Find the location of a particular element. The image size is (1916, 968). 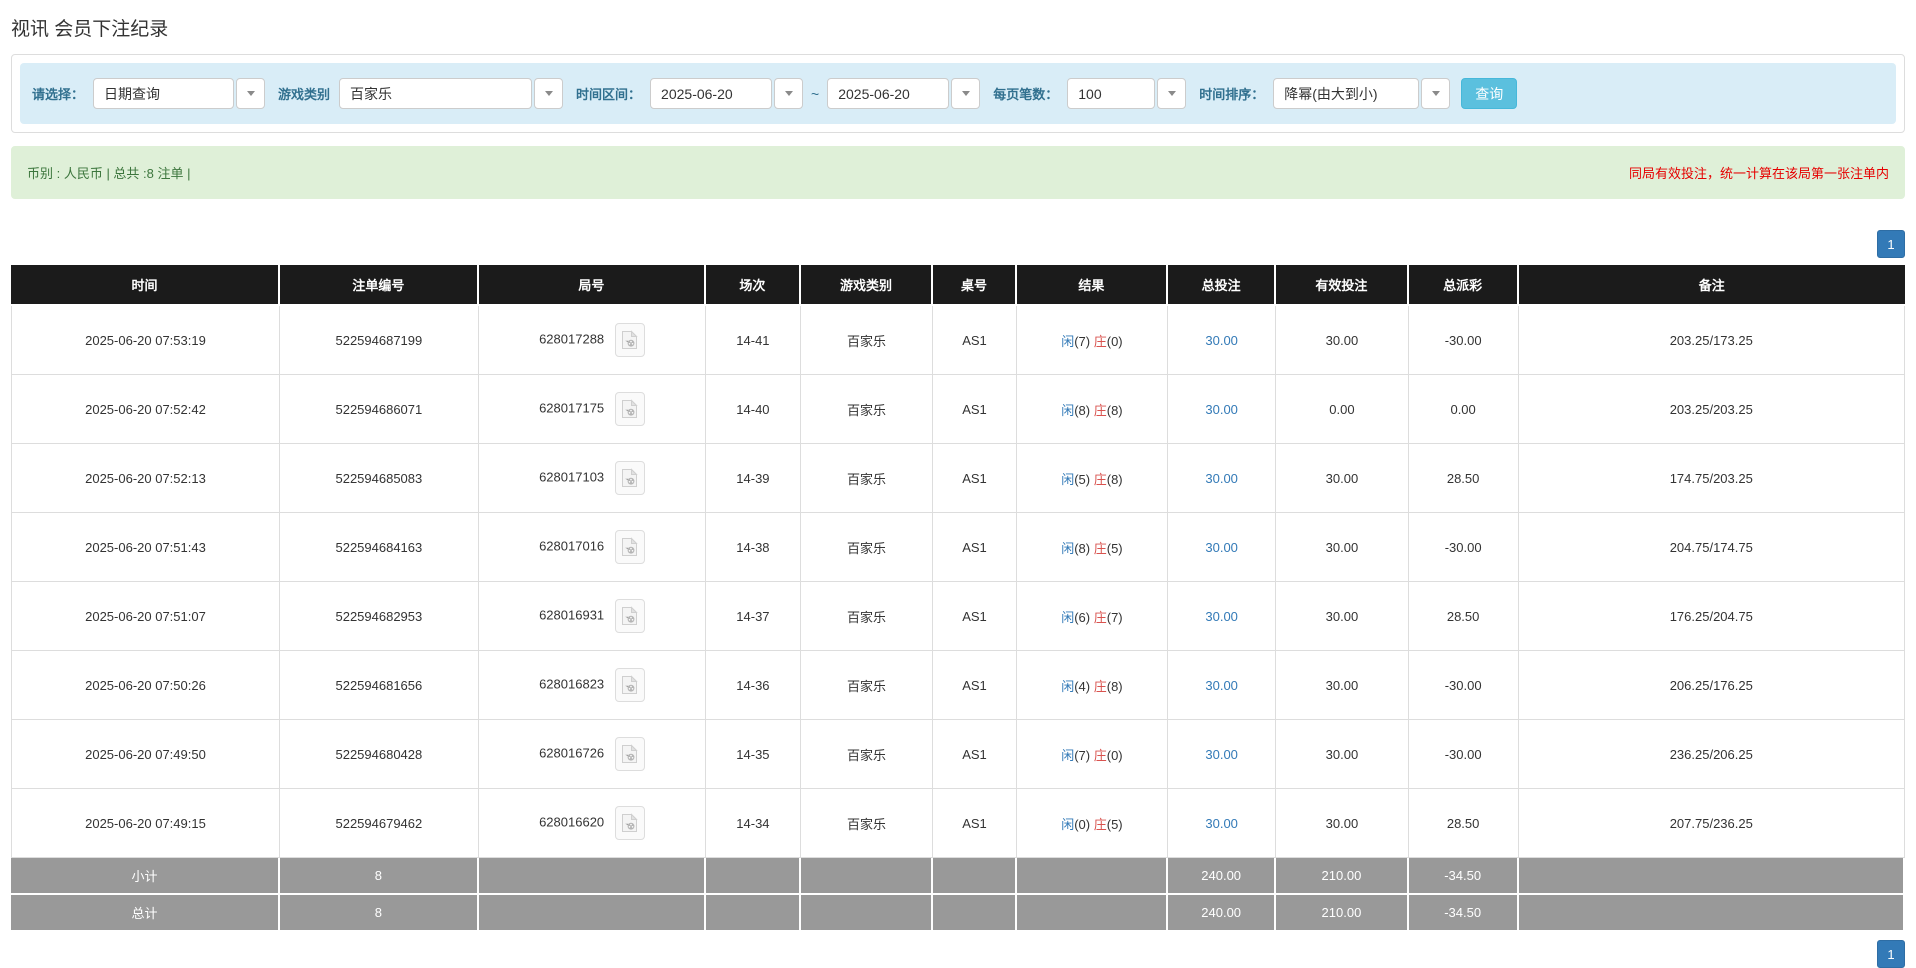

select-type-combobox: 日期查询 is located at coordinates (179, 93).